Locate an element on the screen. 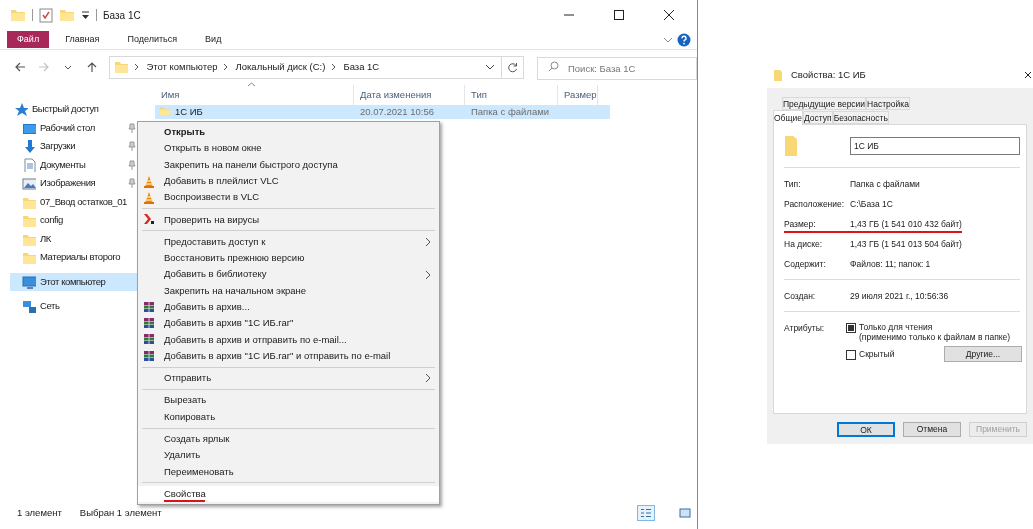  search-icon is located at coordinates (553, 66).